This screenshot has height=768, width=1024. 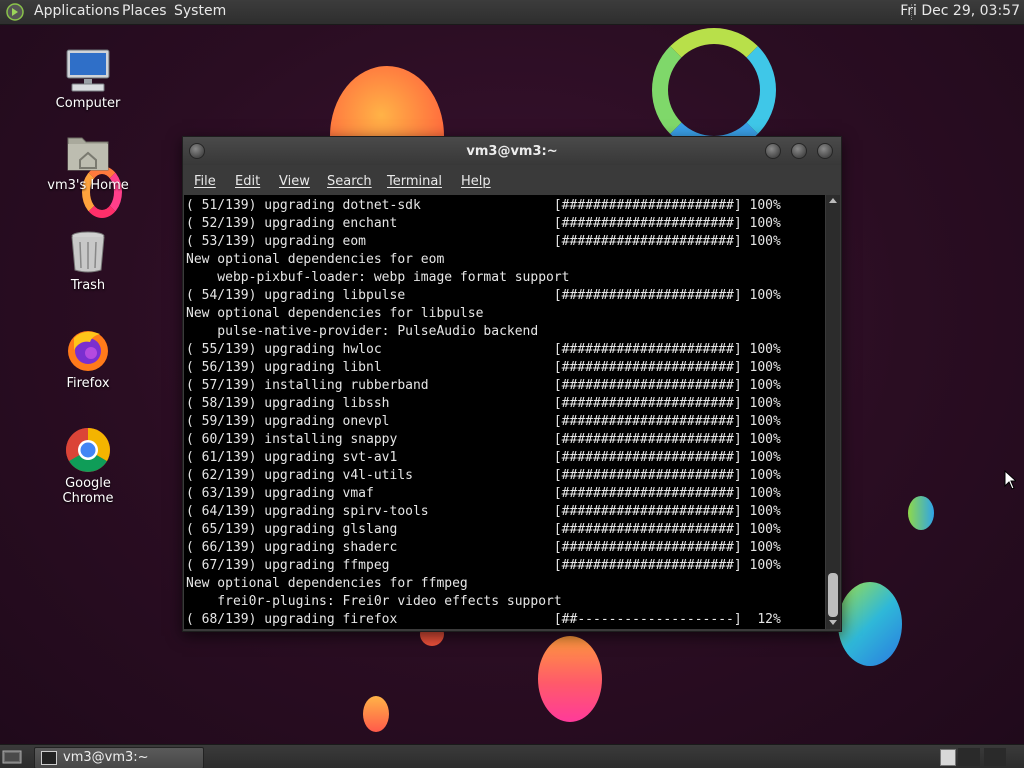 What do you see at coordinates (921, 513) in the screenshot?
I see `teal-blob` at bounding box center [921, 513].